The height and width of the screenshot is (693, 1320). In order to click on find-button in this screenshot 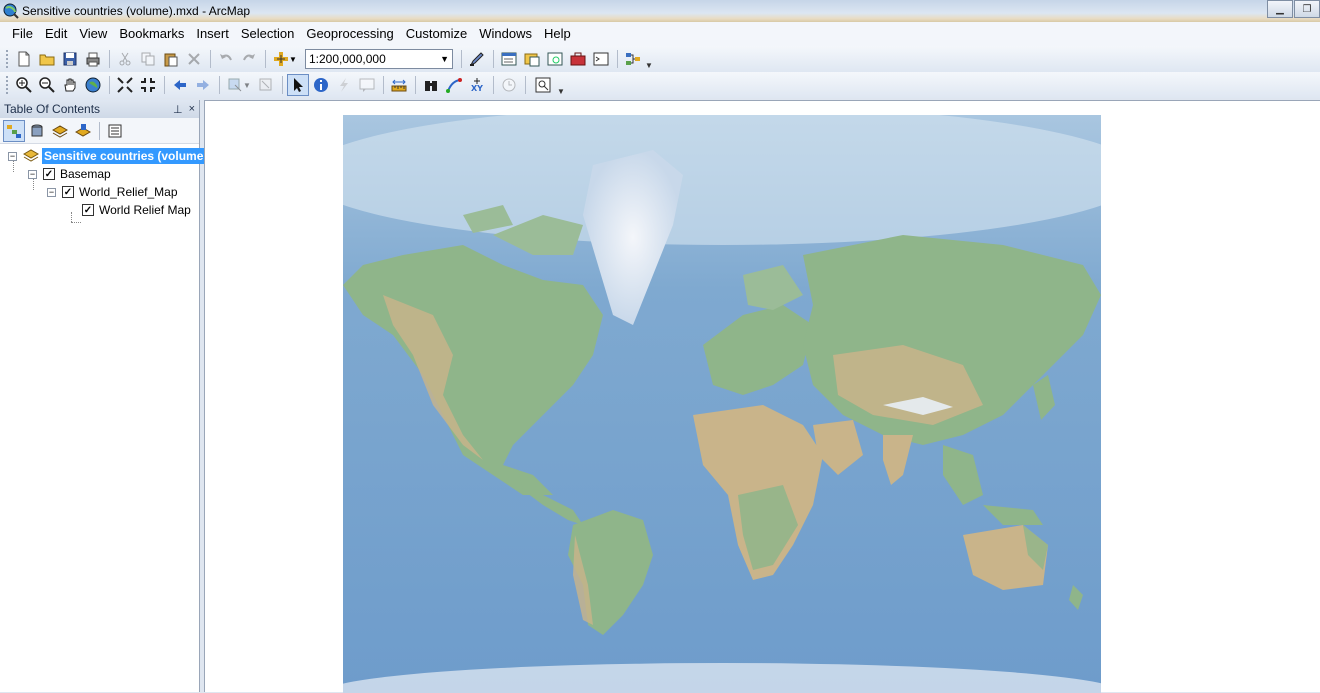, I will do `click(431, 85)`.